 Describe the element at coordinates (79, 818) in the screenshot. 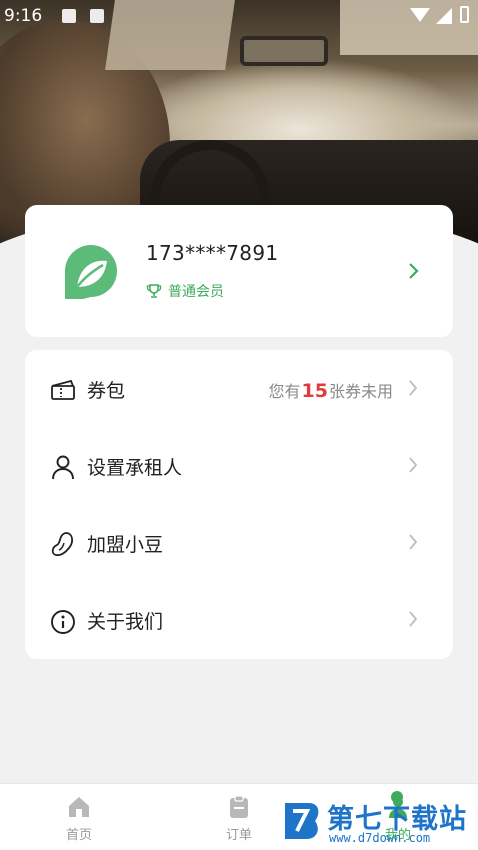

I see `tab-home: 首页` at that location.